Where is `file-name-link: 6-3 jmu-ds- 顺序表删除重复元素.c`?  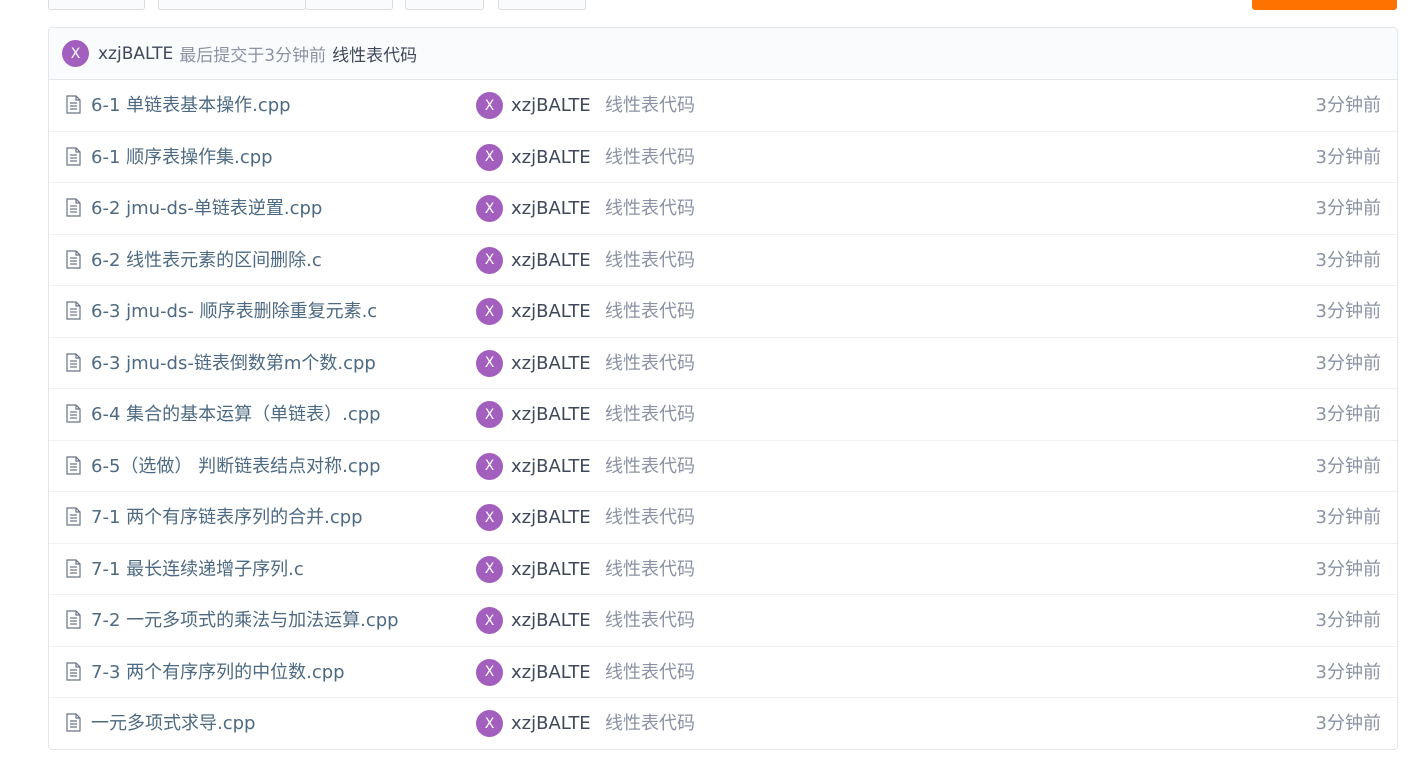
file-name-link: 6-3 jmu-ds- 顺序表删除重复元素.c is located at coordinates (234, 311).